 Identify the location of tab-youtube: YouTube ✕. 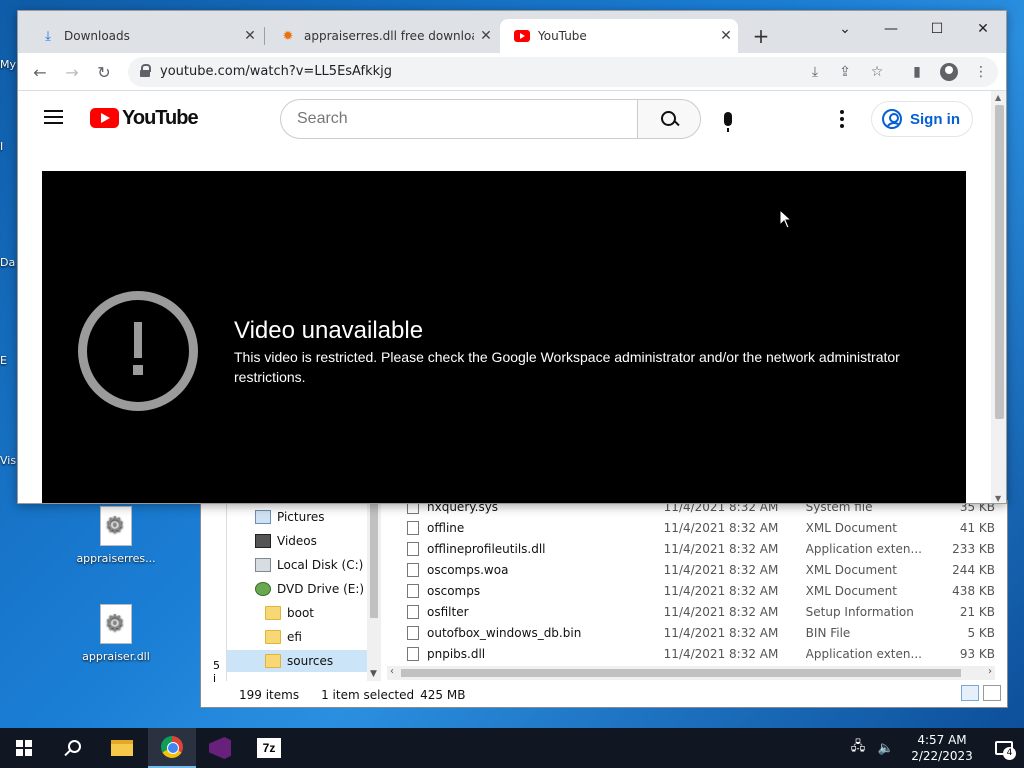
(619, 36).